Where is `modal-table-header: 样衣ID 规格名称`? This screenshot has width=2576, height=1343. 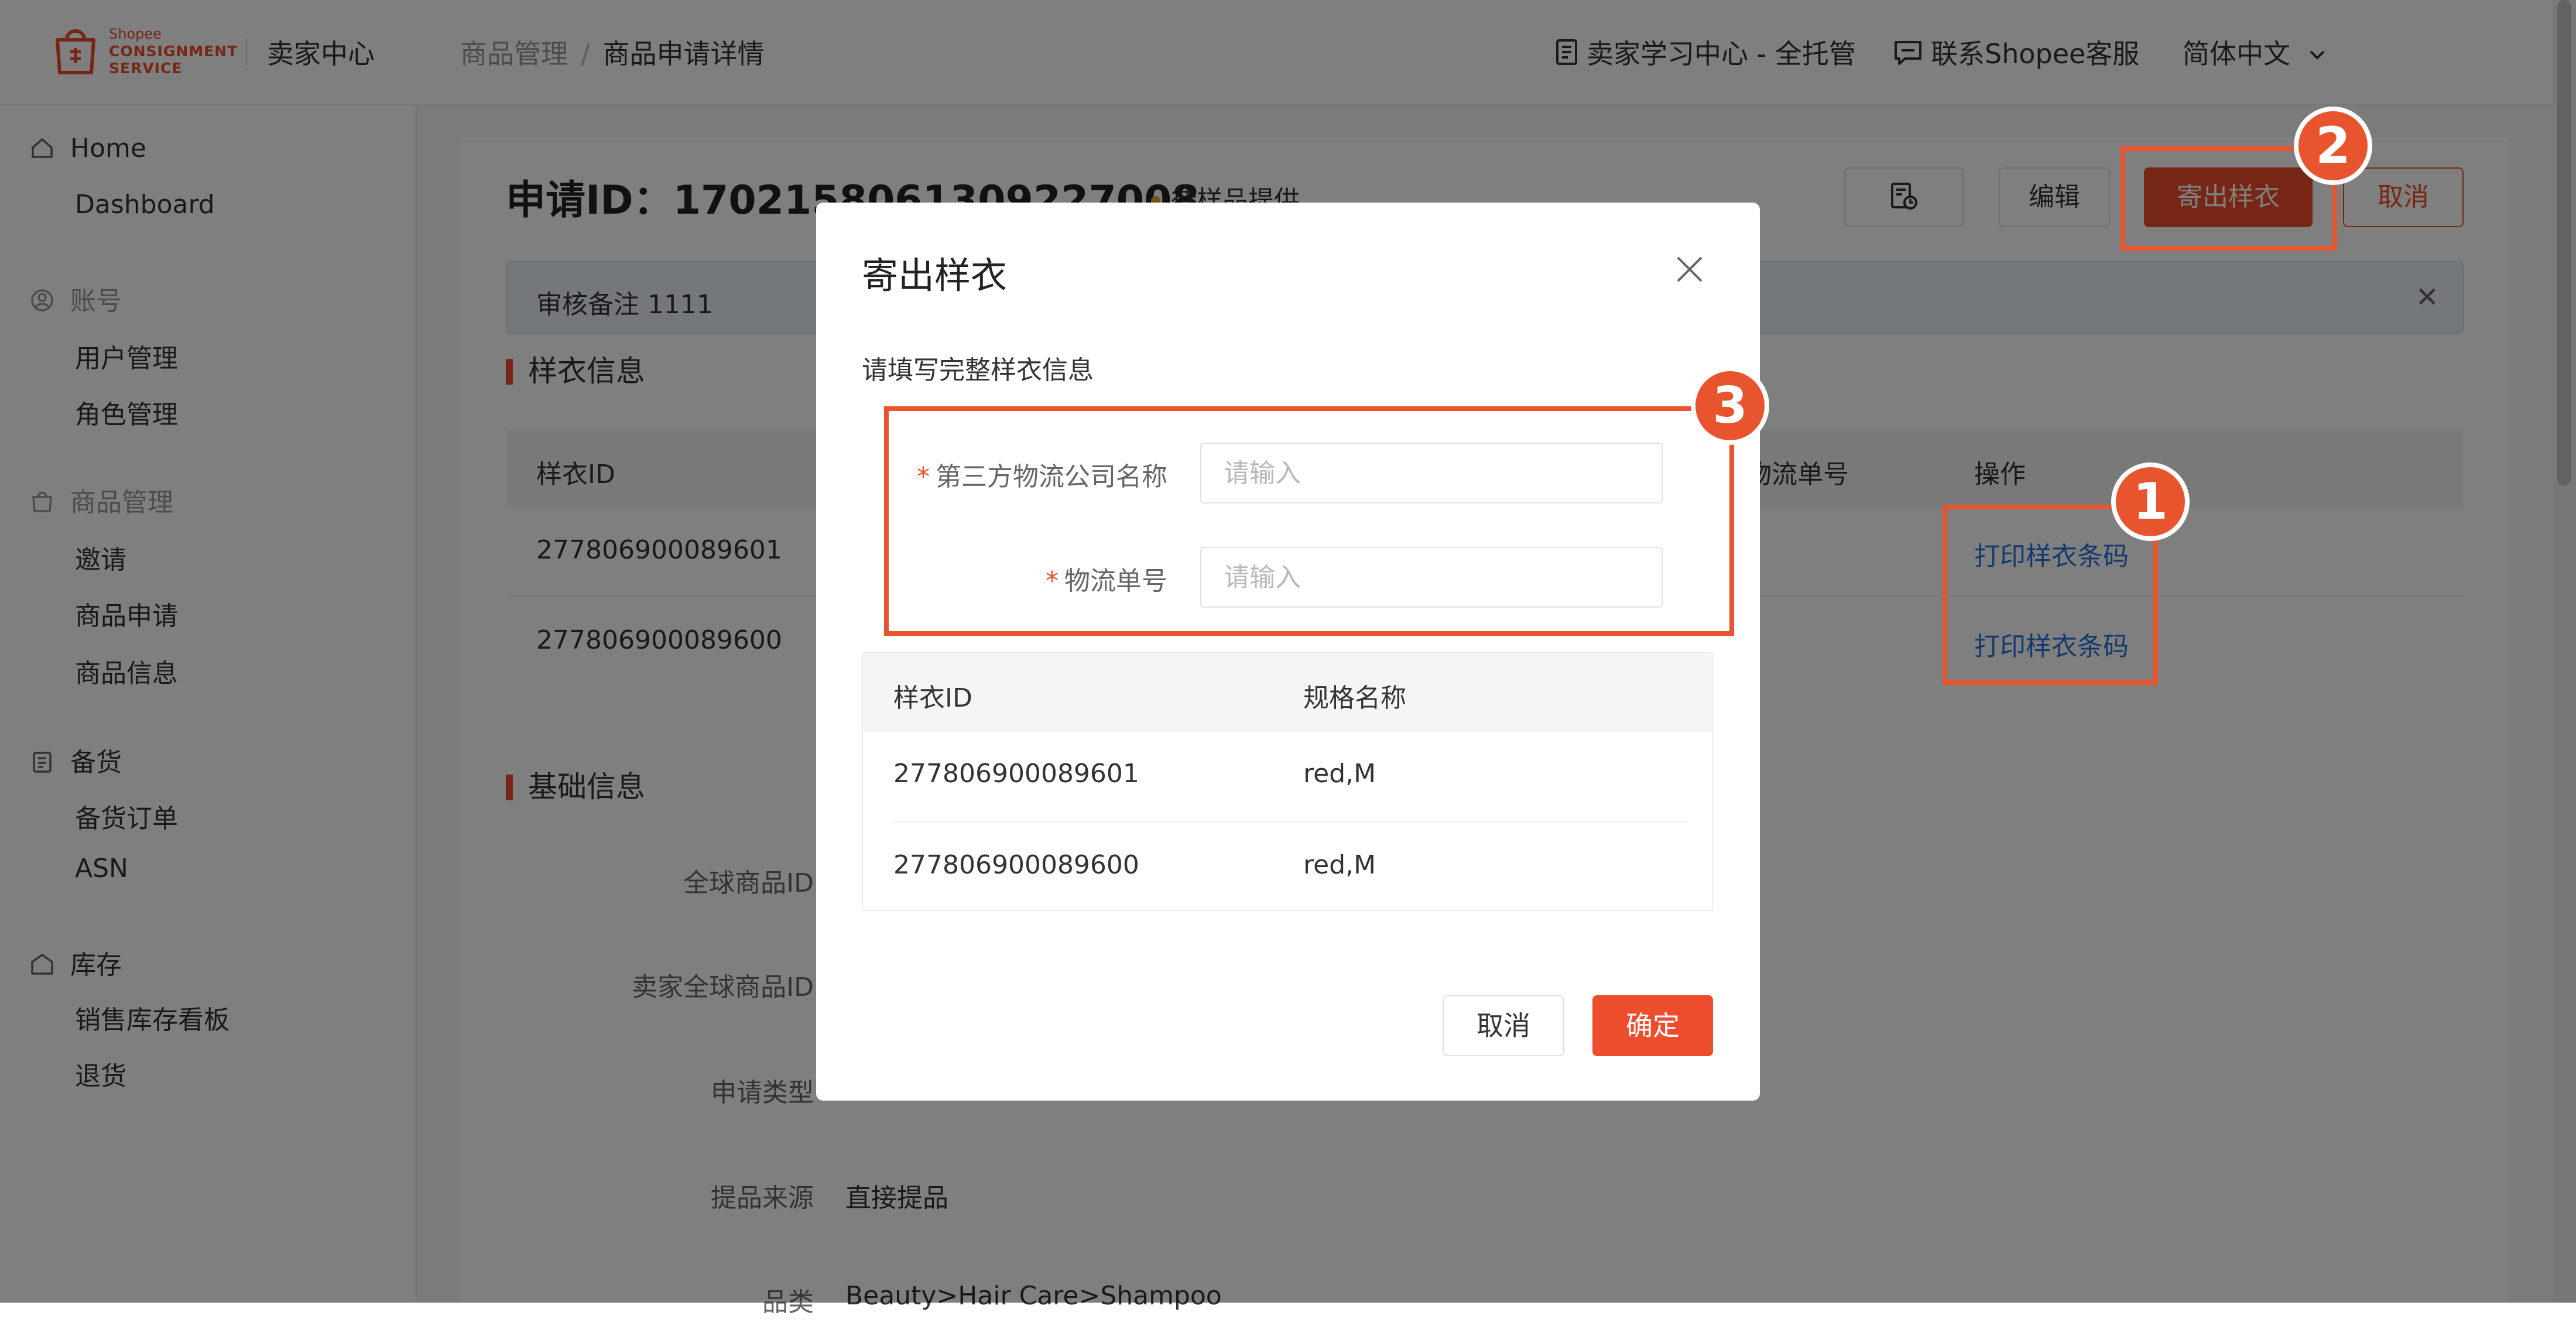
modal-table-header: 样衣ID 规格名称 is located at coordinates (1287, 692).